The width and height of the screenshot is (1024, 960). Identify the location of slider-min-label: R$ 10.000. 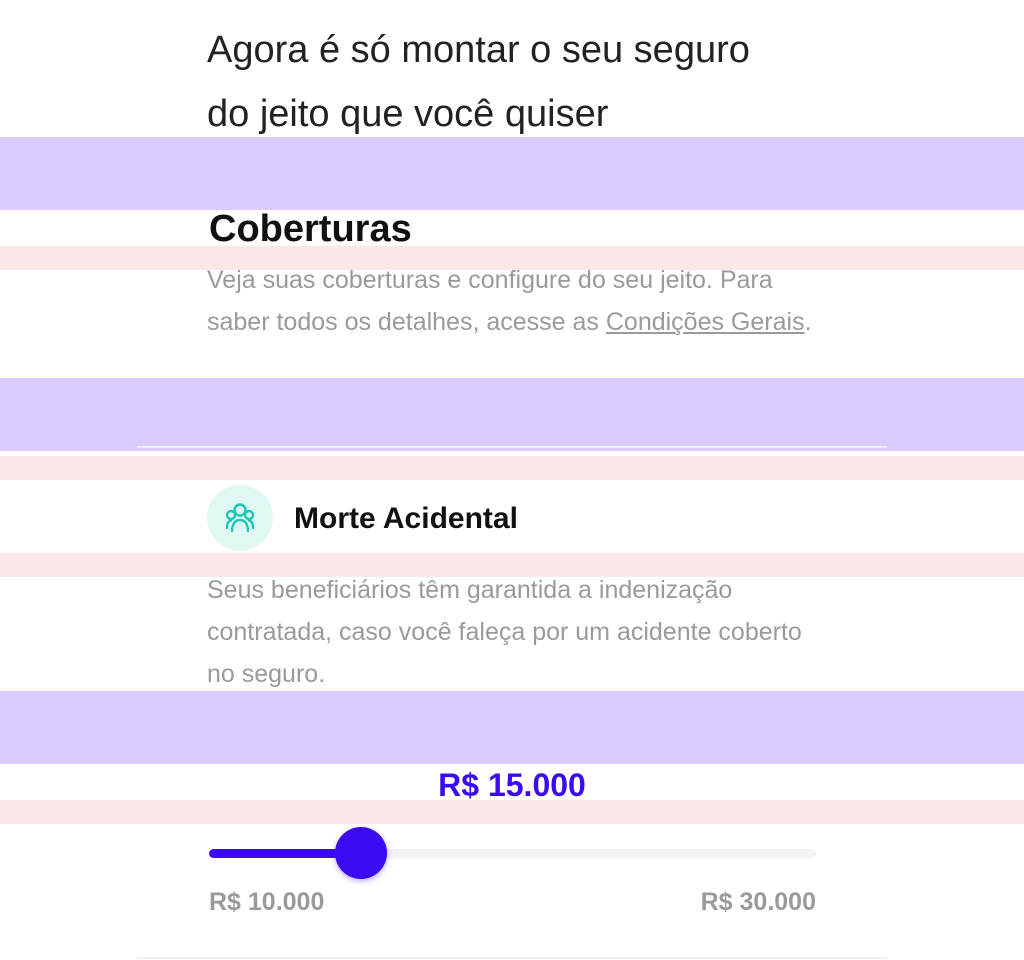
(267, 902).